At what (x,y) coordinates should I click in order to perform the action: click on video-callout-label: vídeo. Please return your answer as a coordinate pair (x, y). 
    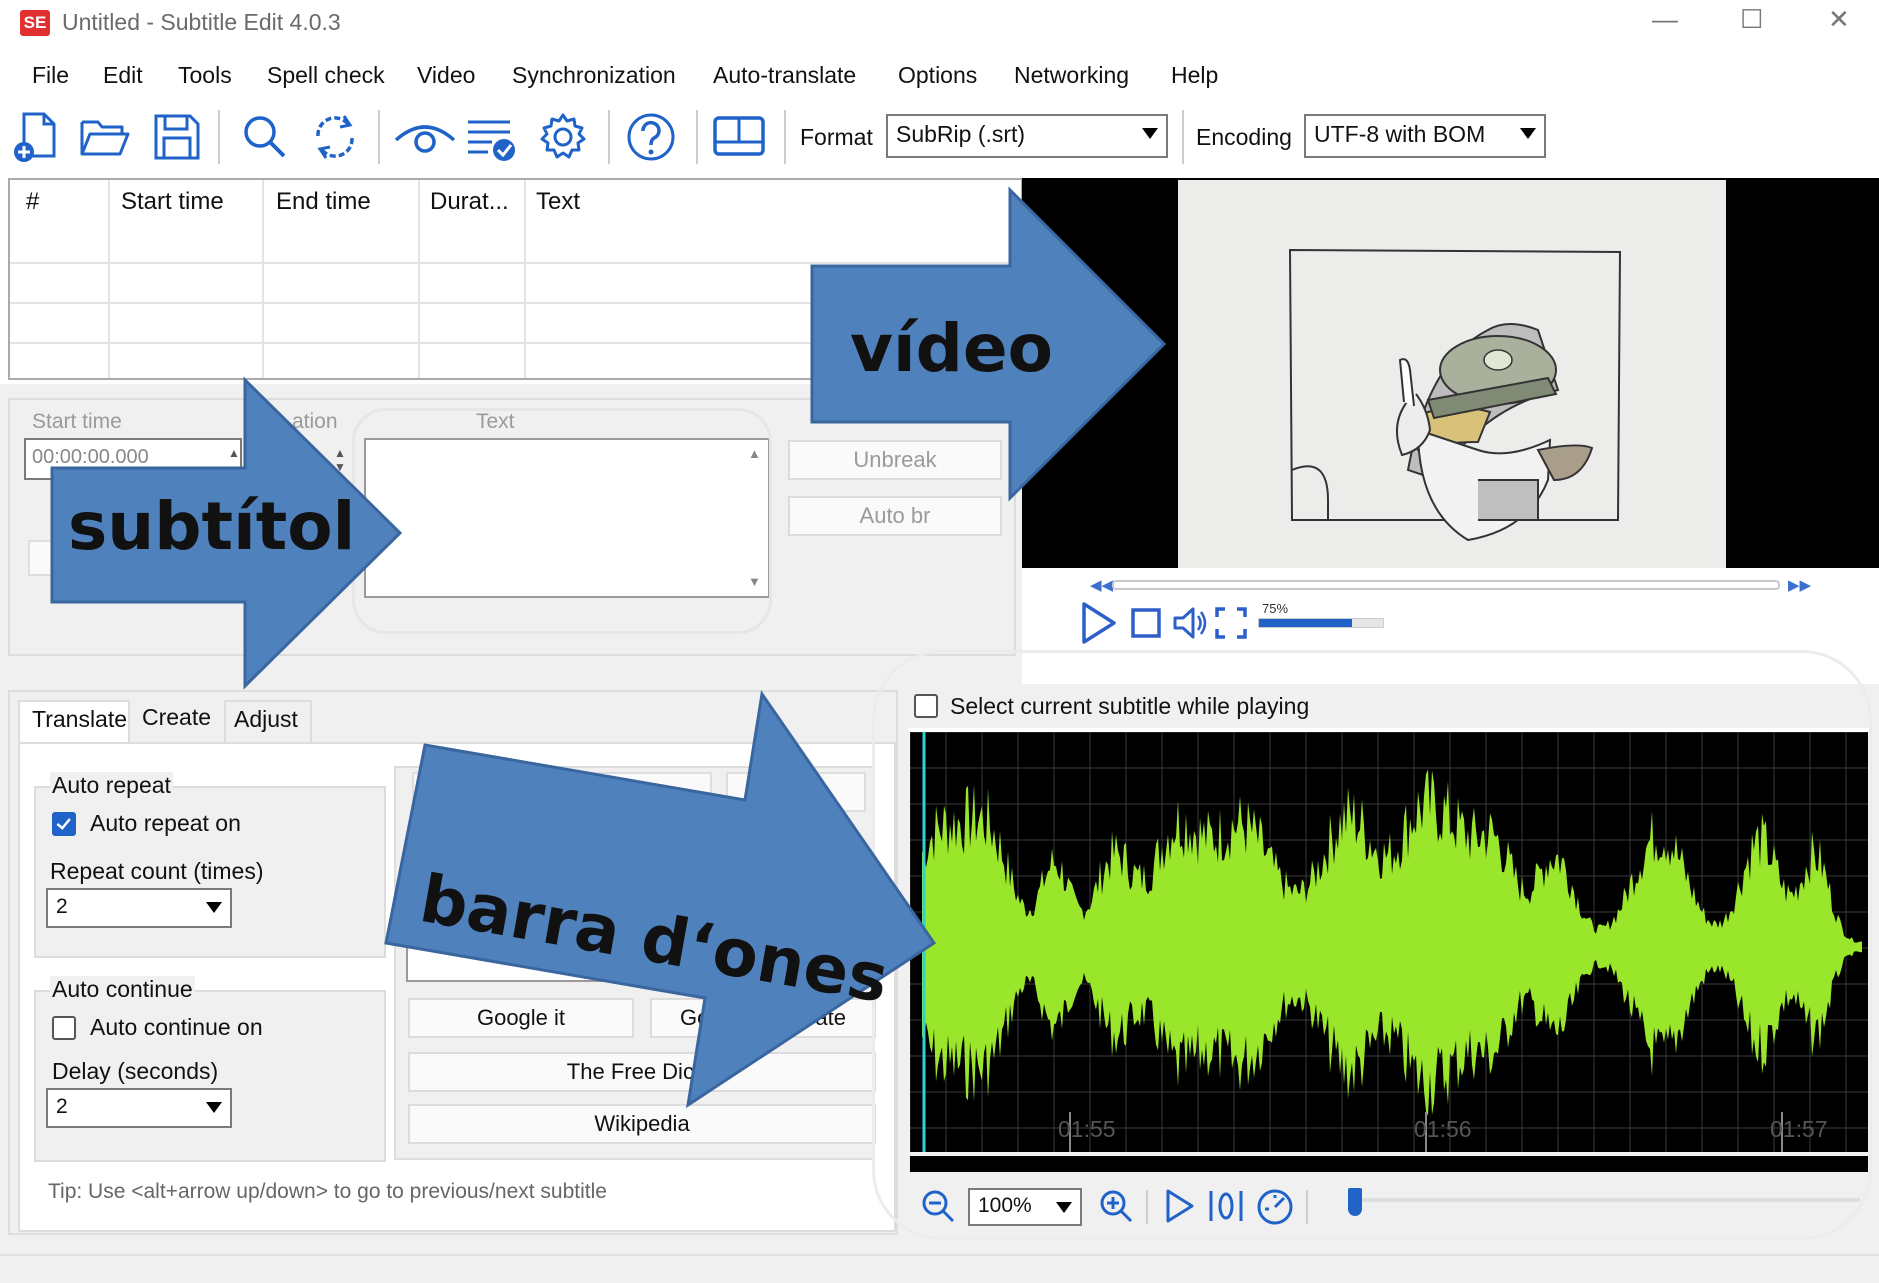
    Looking at the image, I should click on (951, 348).